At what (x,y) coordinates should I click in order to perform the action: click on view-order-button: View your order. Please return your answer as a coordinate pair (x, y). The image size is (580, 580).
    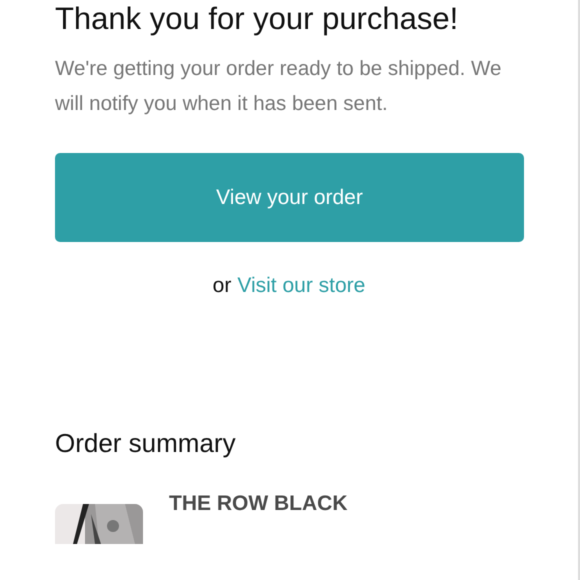
    Looking at the image, I should click on (289, 197).